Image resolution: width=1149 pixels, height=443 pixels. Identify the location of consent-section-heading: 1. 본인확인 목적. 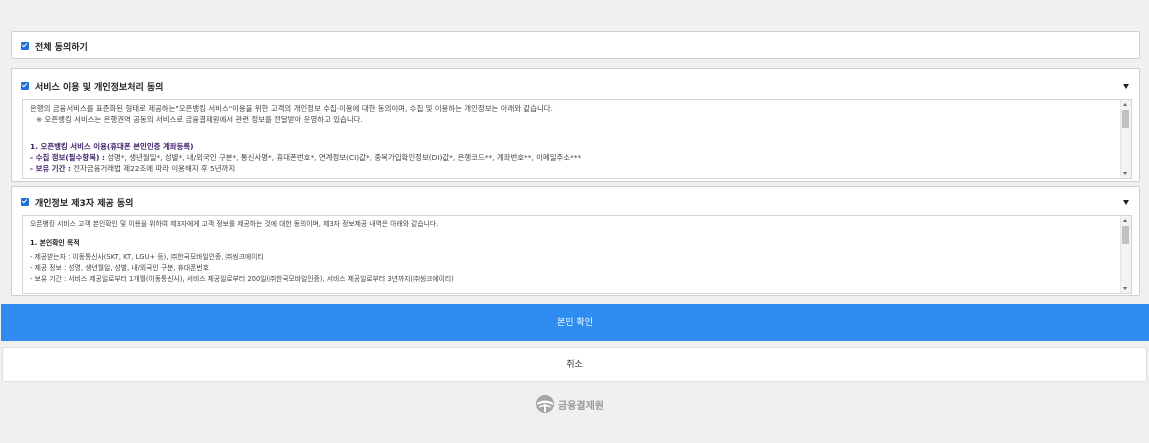
(55, 243).